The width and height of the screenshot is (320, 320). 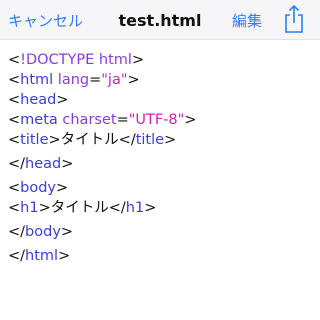 I want to click on code-line: <meta charset="UTF-8">, so click(x=161, y=120).